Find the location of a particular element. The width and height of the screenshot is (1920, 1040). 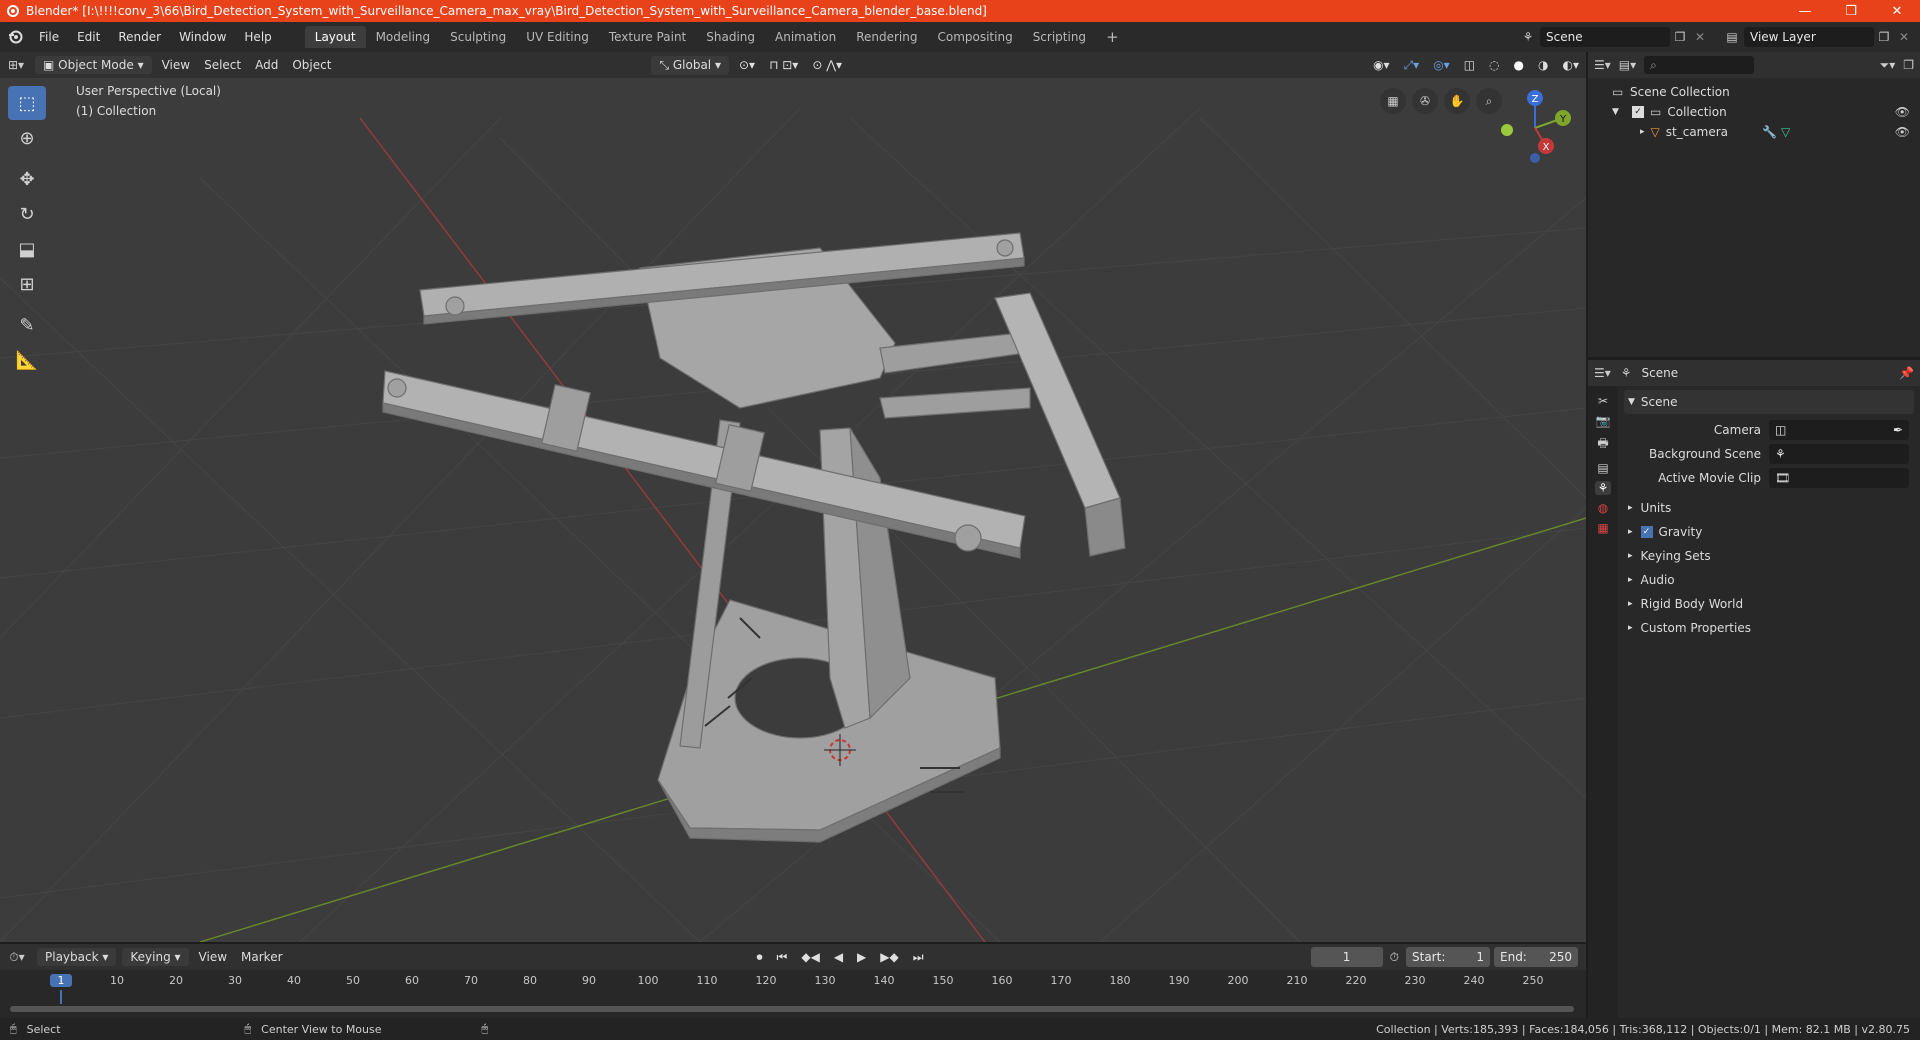

tab-compositing: Compositing is located at coordinates (974, 37).